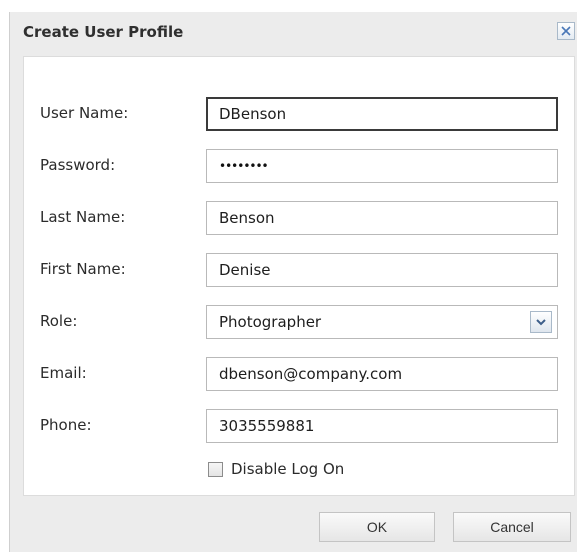 Image resolution: width=577 pixels, height=552 pixels. I want to click on disable-logon-option: Disable Log On, so click(276, 469).